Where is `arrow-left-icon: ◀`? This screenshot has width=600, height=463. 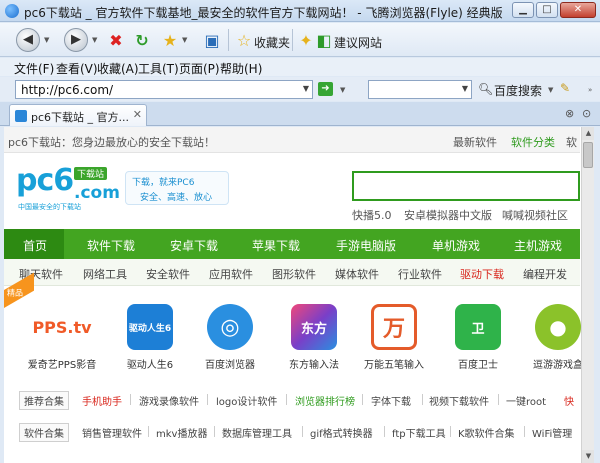 arrow-left-icon: ◀ is located at coordinates (28, 39).